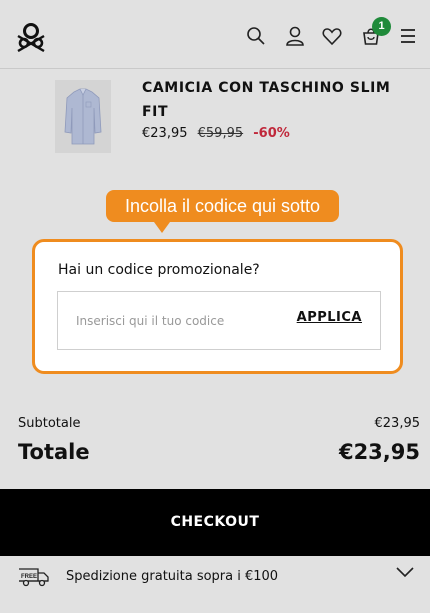 The height and width of the screenshot is (613, 430). Describe the element at coordinates (215, 34) in the screenshot. I see `header: 1` at that location.